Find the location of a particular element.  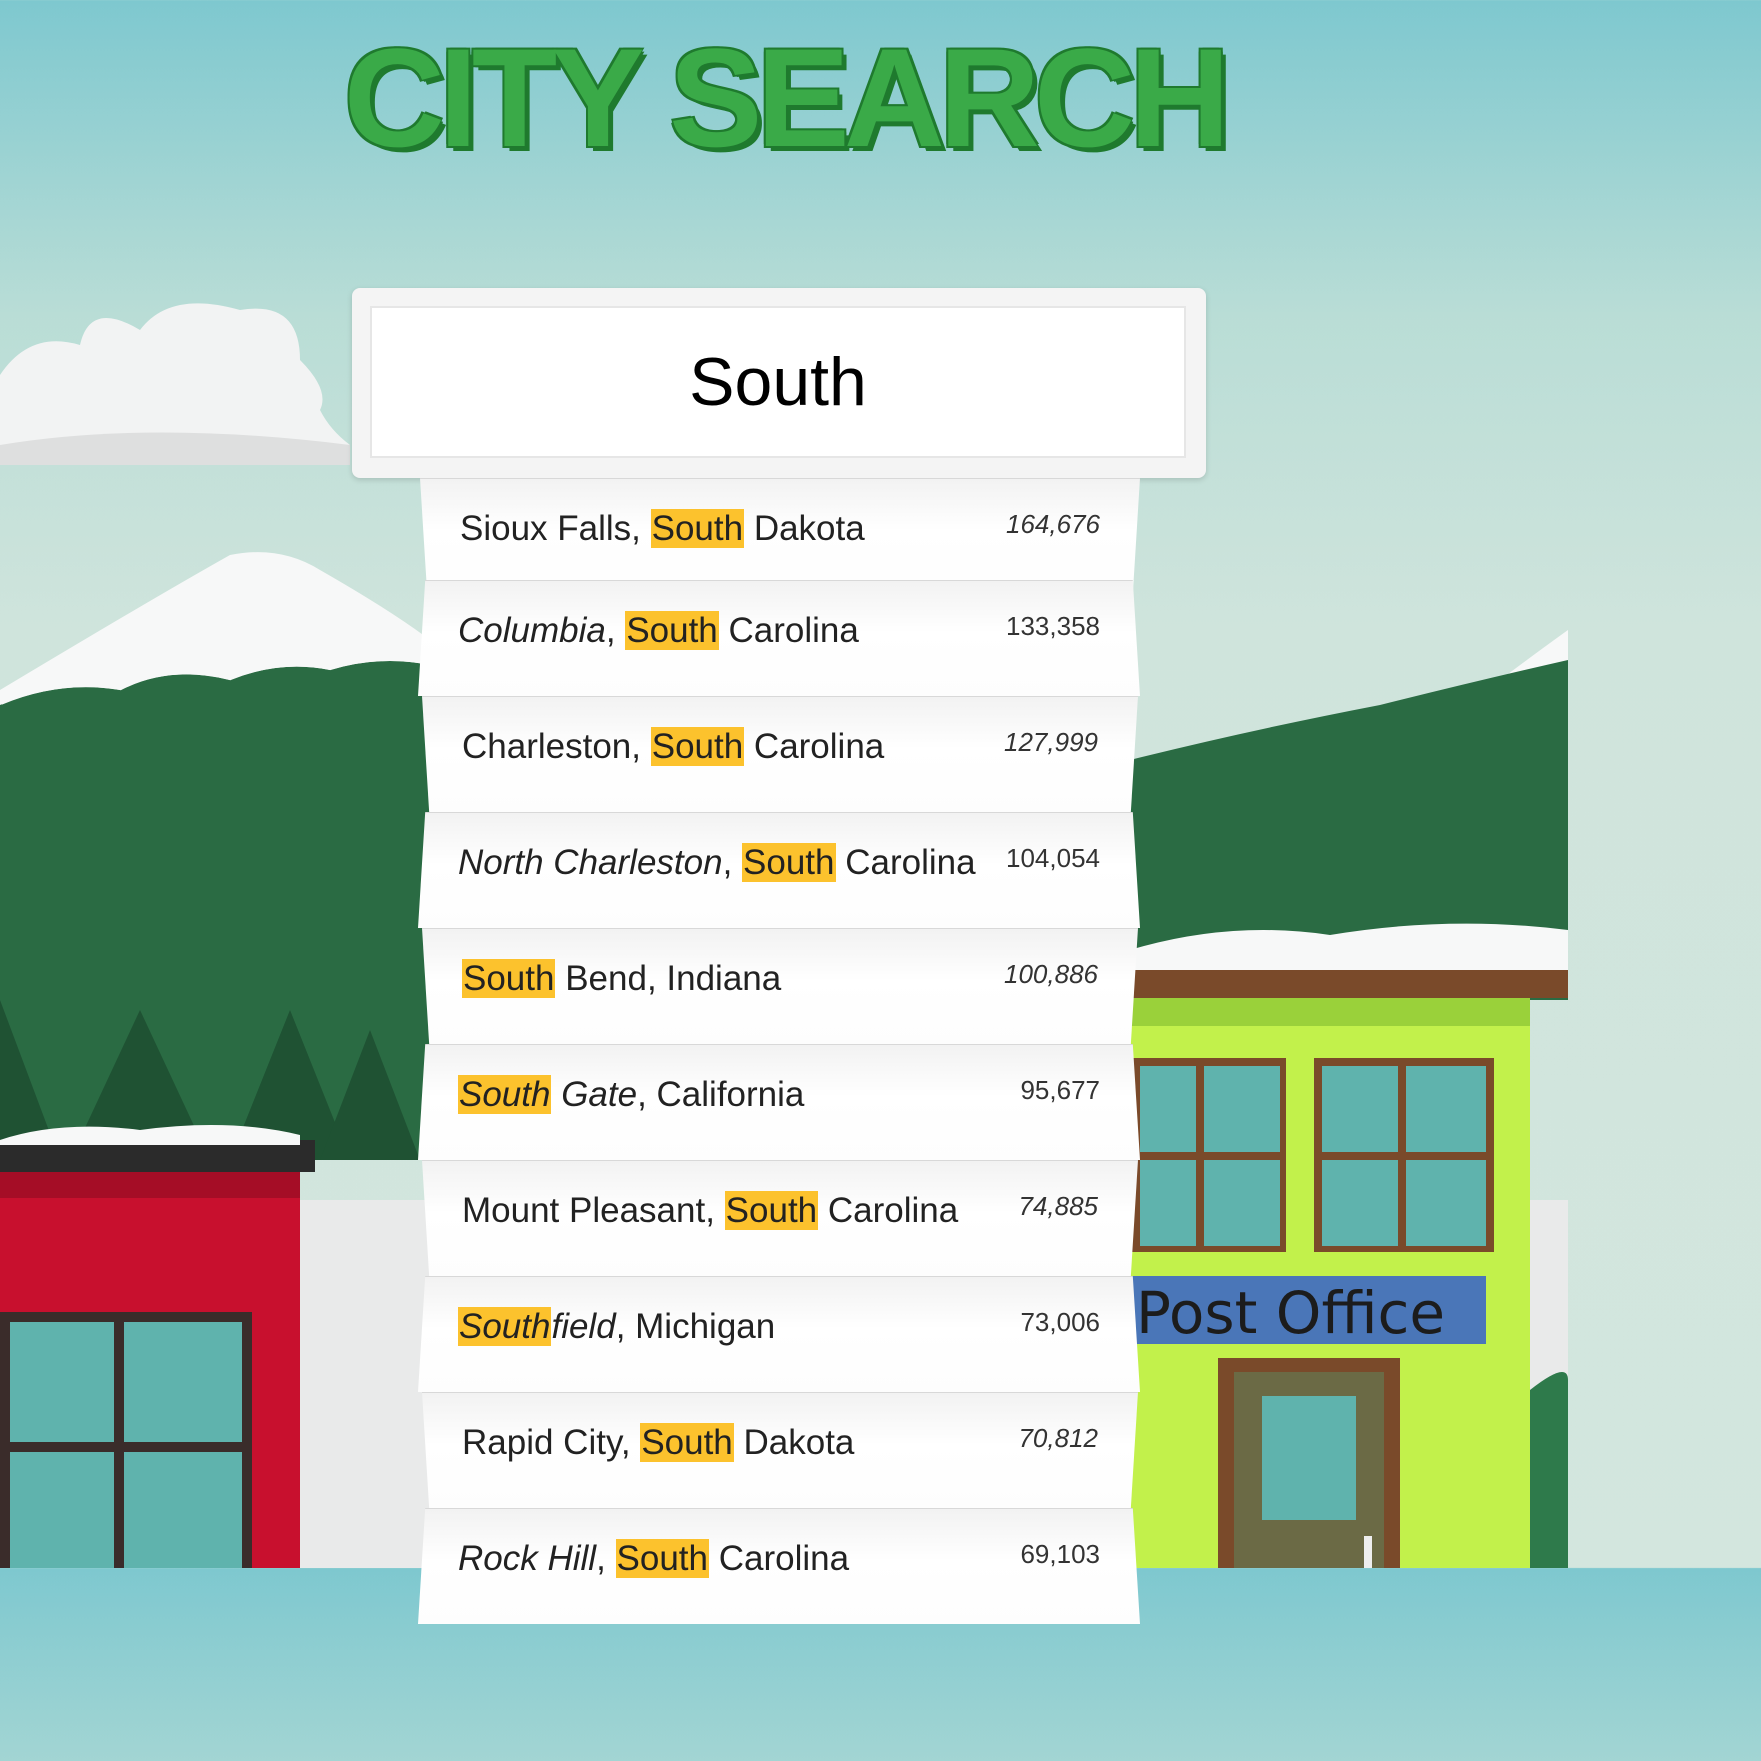

result-row: North Charleston, South Carolina 104,054 is located at coordinates (779, 870).